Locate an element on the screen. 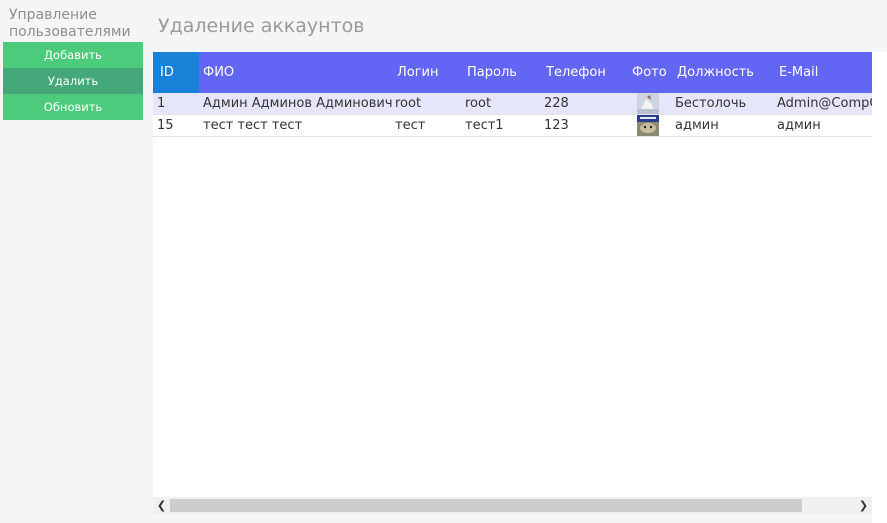  cell-password: root is located at coordinates (478, 103).